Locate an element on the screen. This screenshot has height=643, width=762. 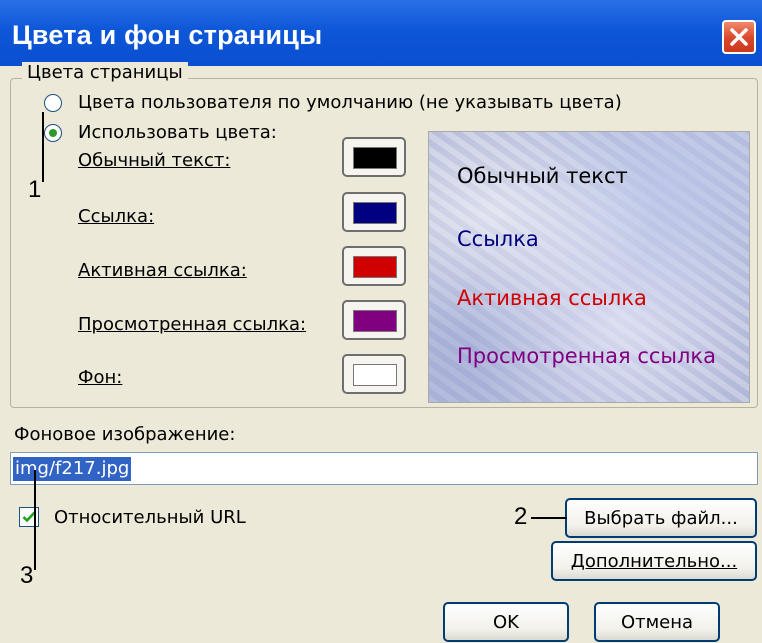
link-swatch is located at coordinates (375, 213).